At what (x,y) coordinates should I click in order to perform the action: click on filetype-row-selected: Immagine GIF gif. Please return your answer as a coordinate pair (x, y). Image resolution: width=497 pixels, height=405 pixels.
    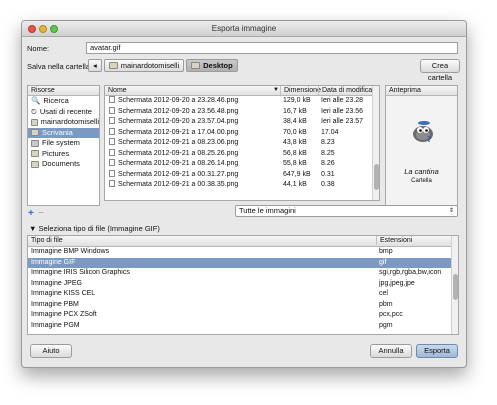
    Looking at the image, I should click on (243, 262).